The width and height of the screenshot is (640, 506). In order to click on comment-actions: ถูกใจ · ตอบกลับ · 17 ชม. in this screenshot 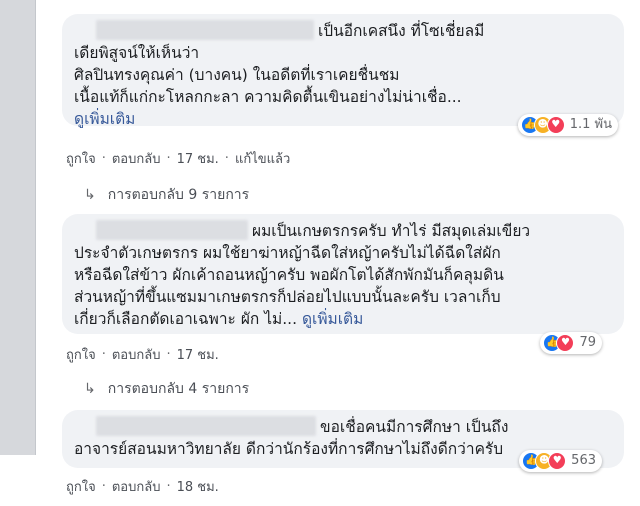, I will do `click(142, 354)`.